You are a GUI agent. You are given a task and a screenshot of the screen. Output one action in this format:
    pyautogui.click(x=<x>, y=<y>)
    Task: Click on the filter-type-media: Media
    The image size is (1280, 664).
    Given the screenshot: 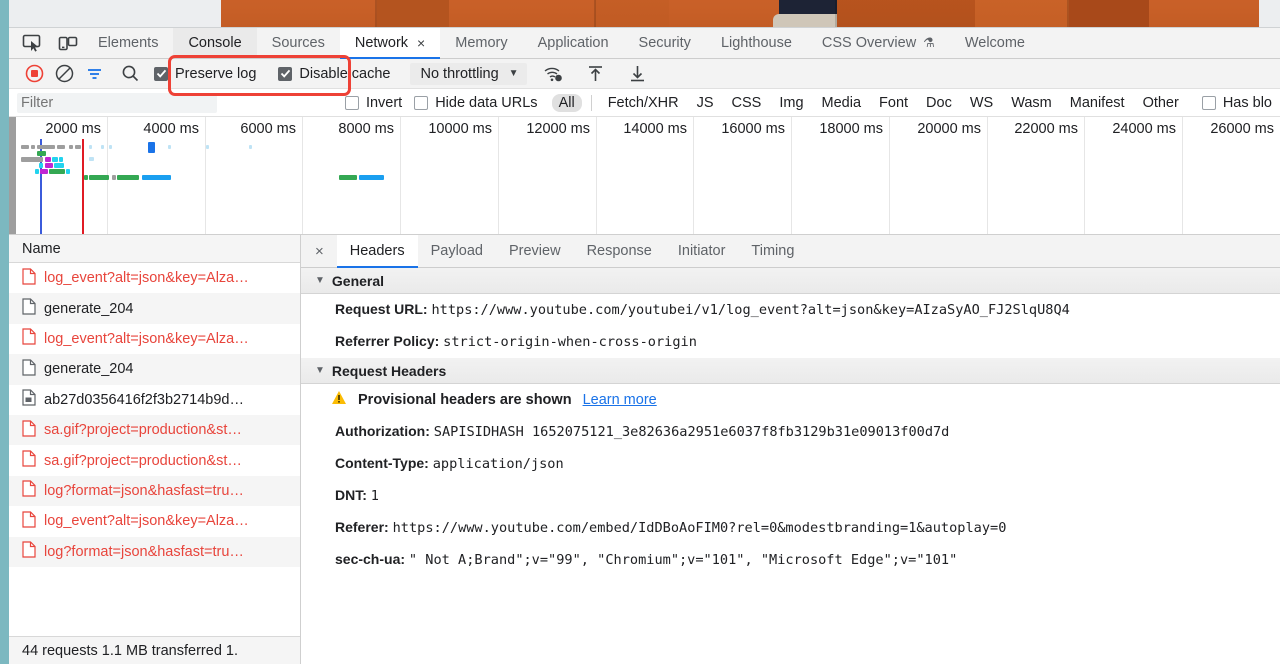 What is the action you would take?
    pyautogui.click(x=842, y=103)
    